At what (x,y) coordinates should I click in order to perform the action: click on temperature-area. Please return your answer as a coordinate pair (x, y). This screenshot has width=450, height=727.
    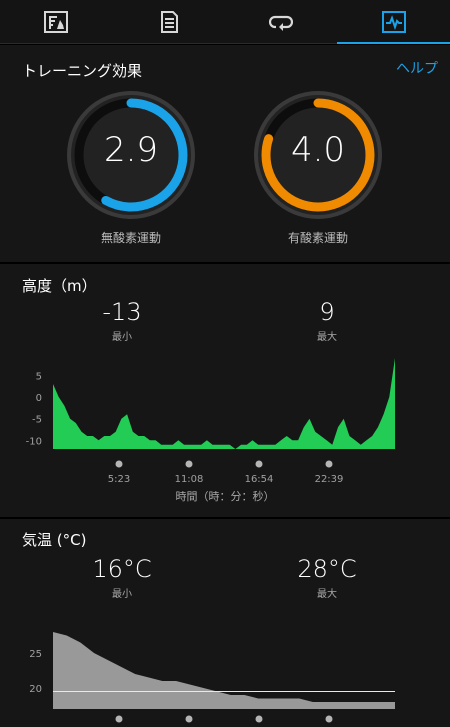
    Looking at the image, I should click on (224, 670).